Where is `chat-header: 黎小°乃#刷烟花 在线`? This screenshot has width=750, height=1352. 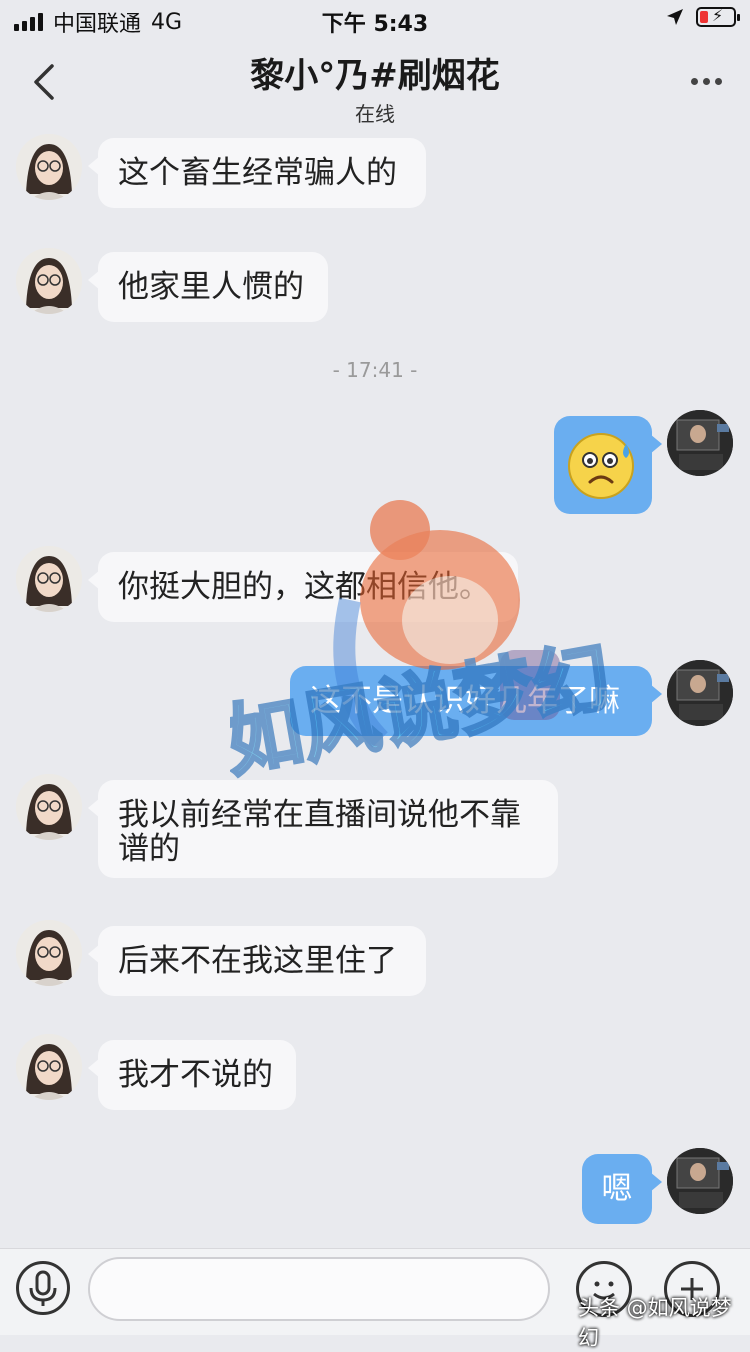 chat-header: 黎小°乃#刷烟花 在线 is located at coordinates (375, 84).